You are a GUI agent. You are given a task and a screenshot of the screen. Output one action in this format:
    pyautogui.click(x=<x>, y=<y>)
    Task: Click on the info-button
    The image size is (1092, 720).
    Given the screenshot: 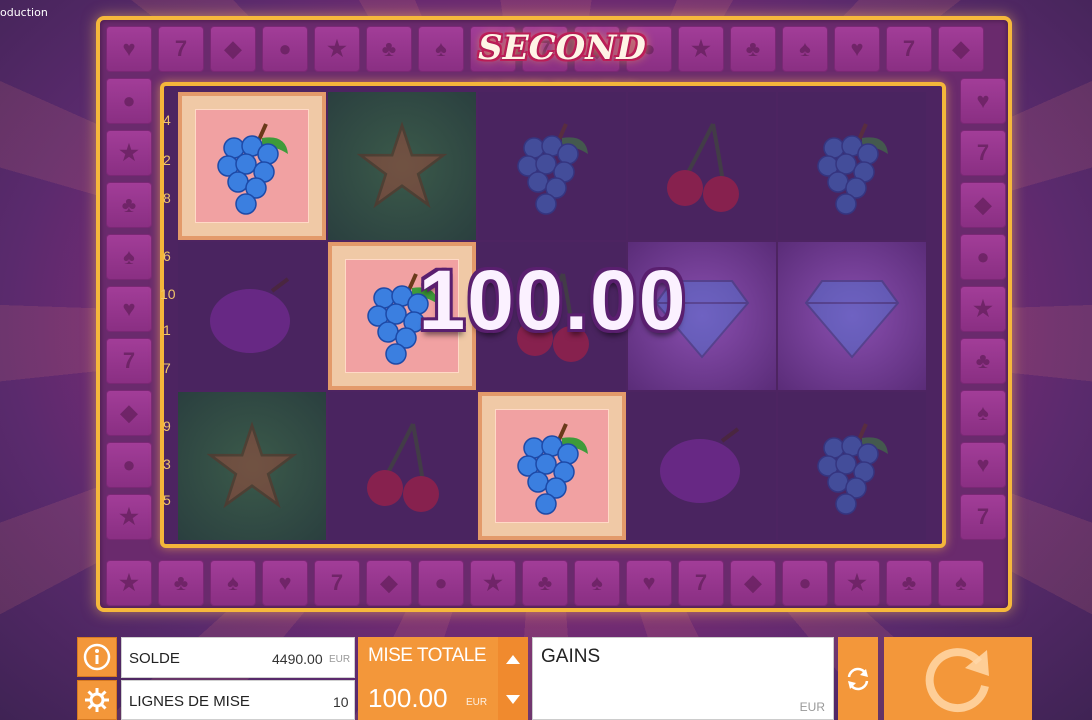 What is the action you would take?
    pyautogui.click(x=97, y=657)
    